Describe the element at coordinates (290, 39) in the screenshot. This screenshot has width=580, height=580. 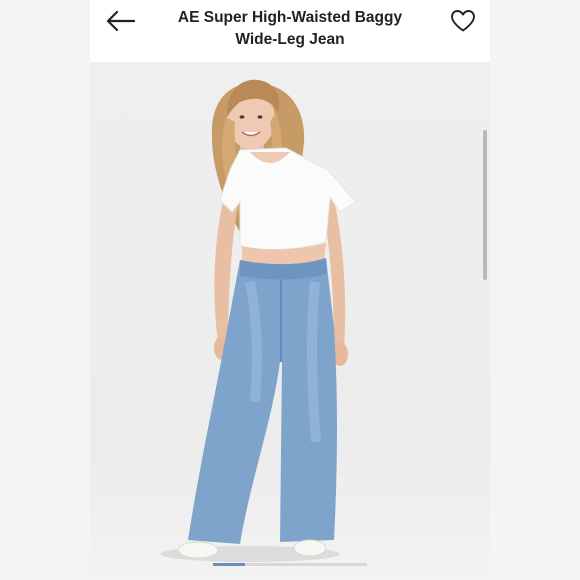
I see `product-title-line-2: Wide-Leg Jean` at that location.